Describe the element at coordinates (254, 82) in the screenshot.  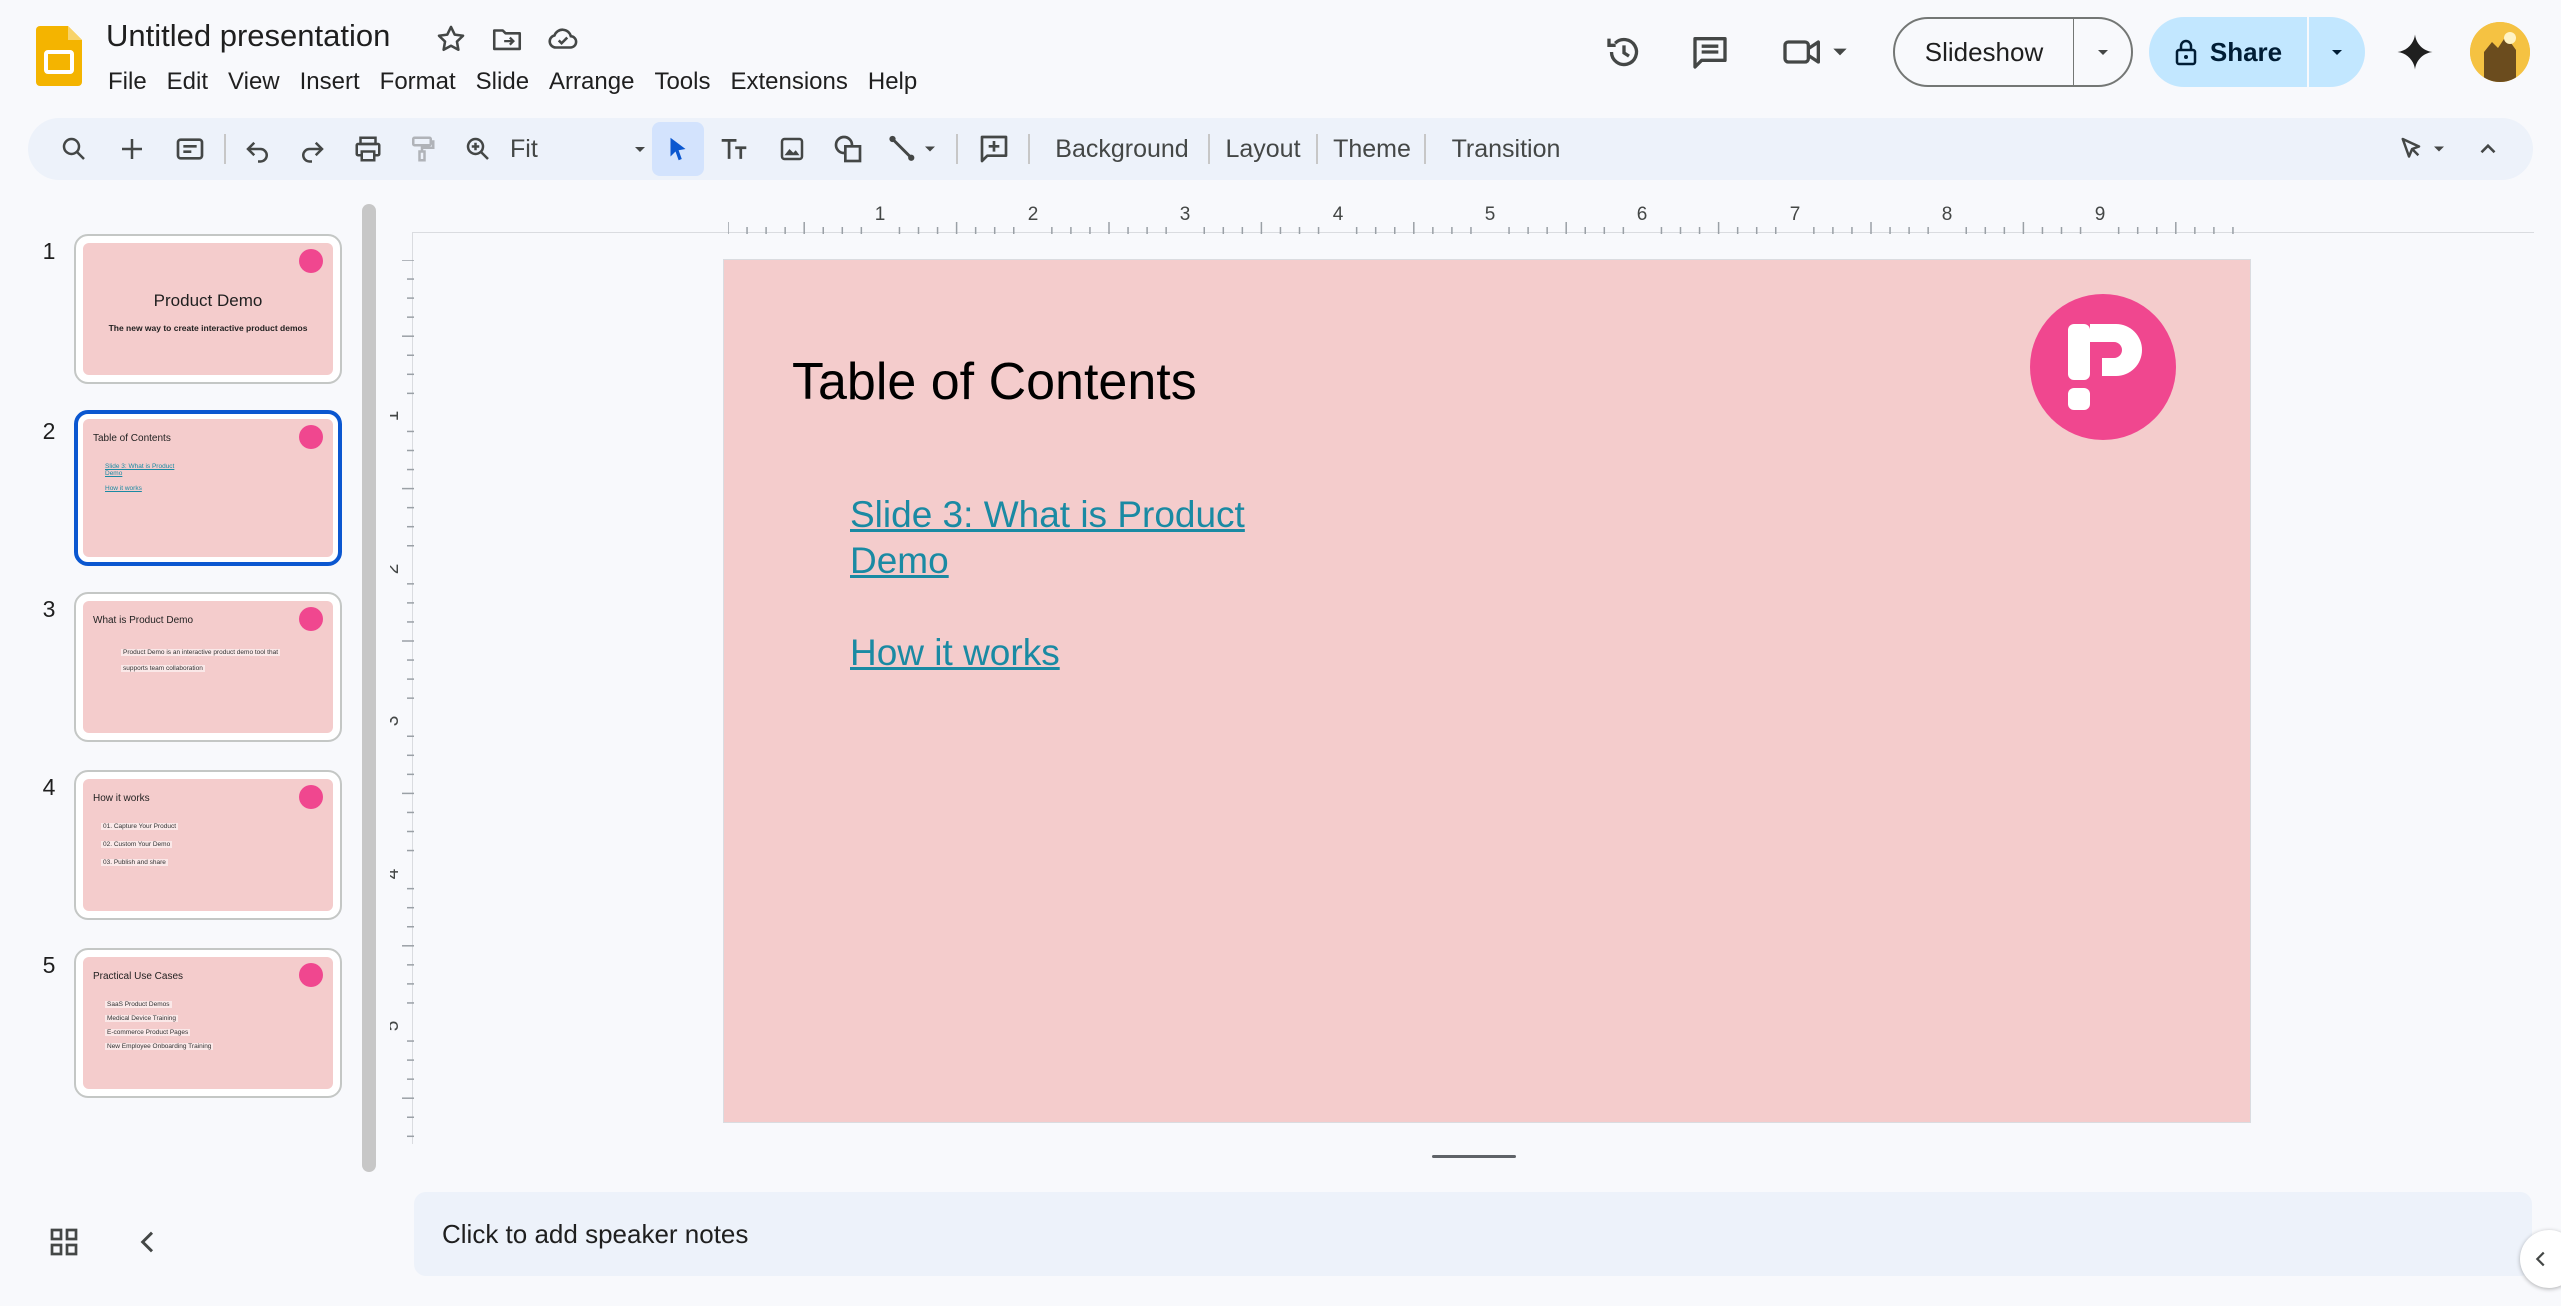
I see `menu-view: View` at that location.